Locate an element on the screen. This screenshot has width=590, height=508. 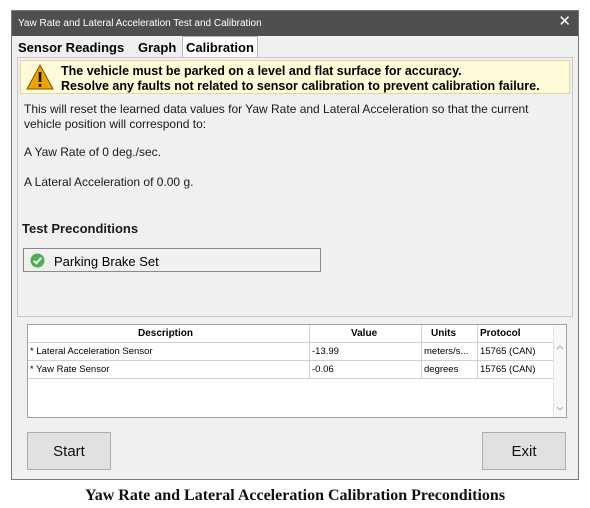
green-check-icon is located at coordinates (37, 263).